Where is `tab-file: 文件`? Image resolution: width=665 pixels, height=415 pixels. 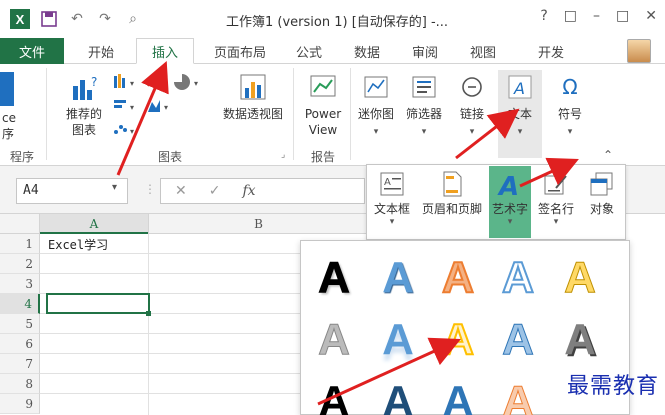
tab-file: 文件 is located at coordinates (32, 51).